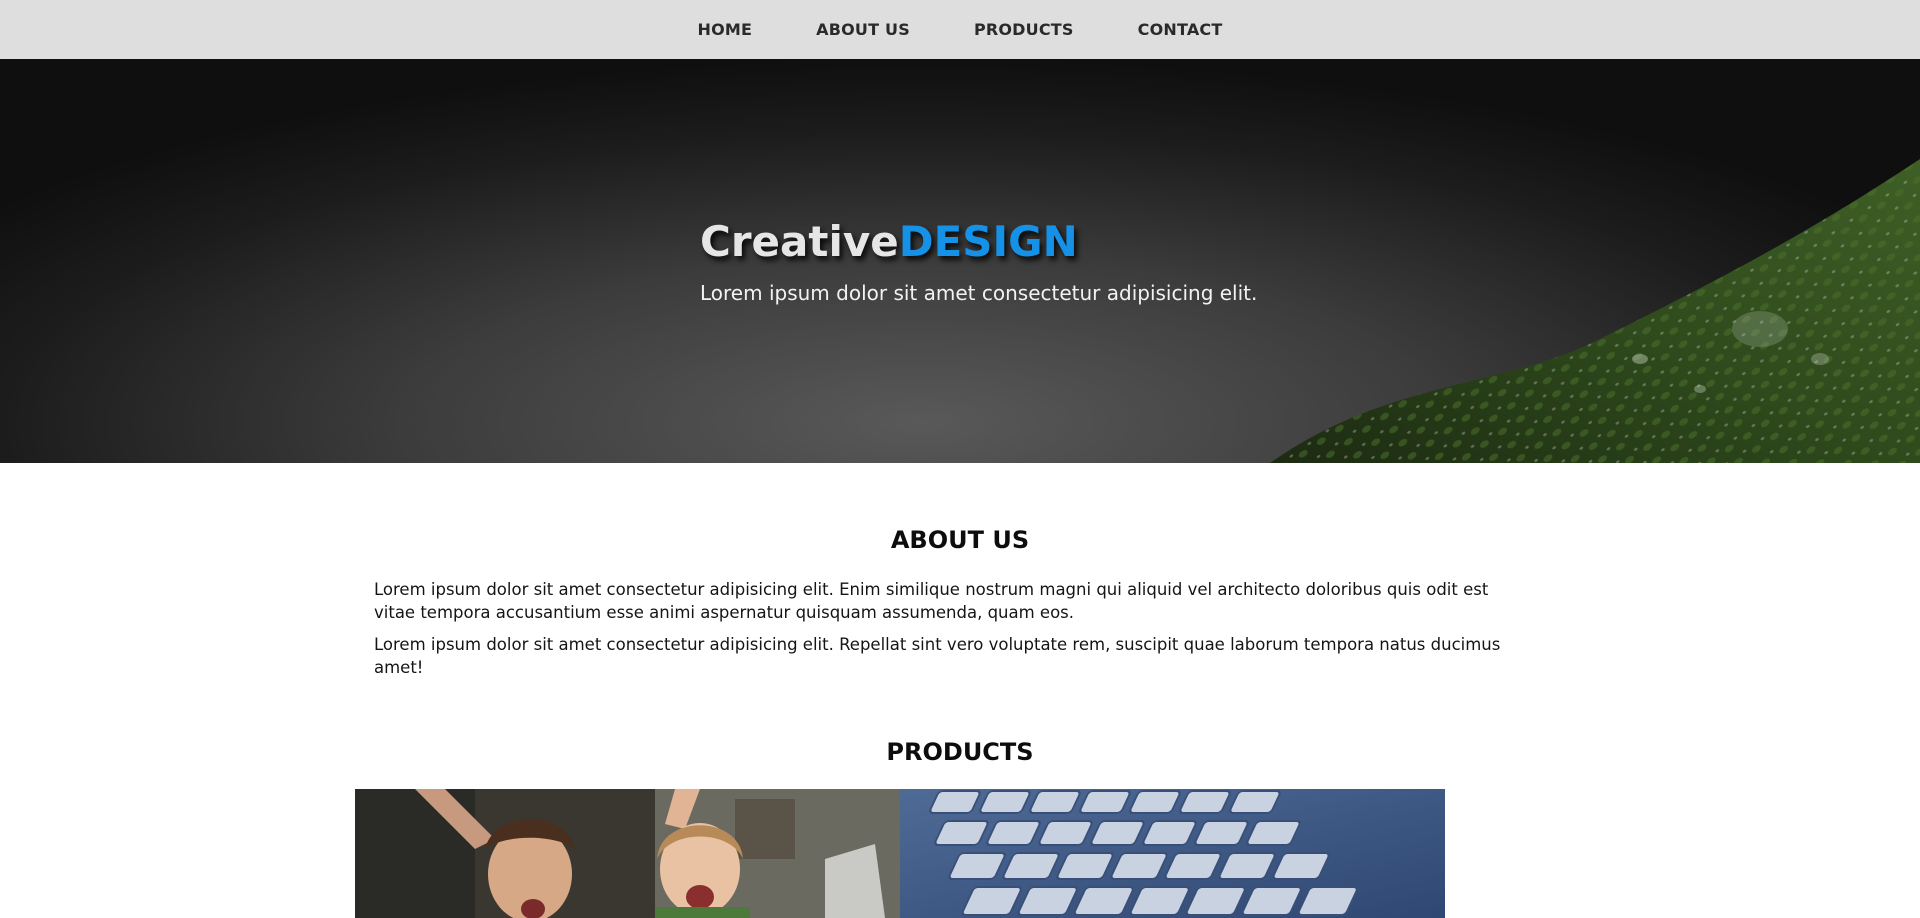  I want to click on nav-about-link: ABOUT US, so click(863, 29).